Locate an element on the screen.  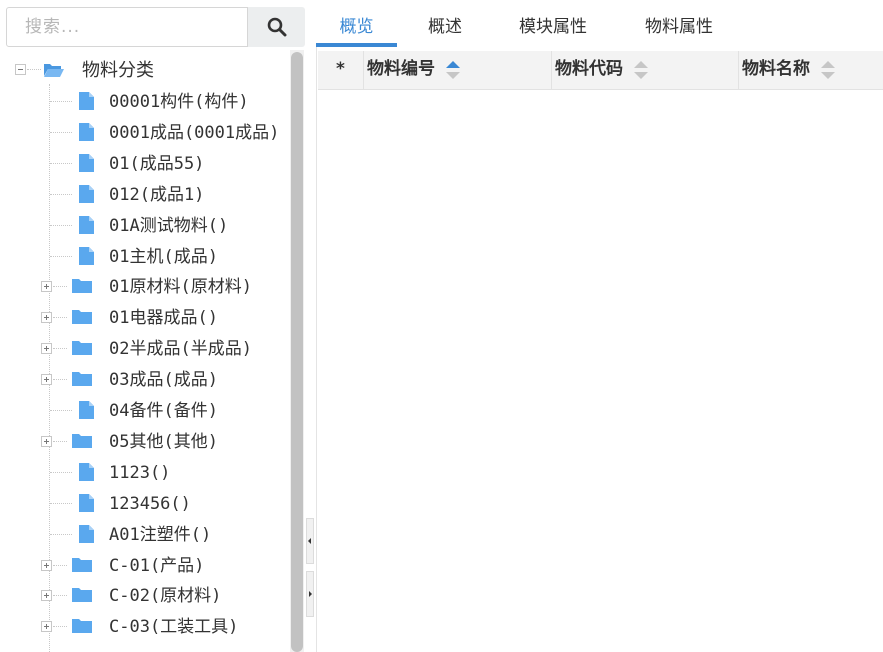
expand-right-handle is located at coordinates (310, 594).